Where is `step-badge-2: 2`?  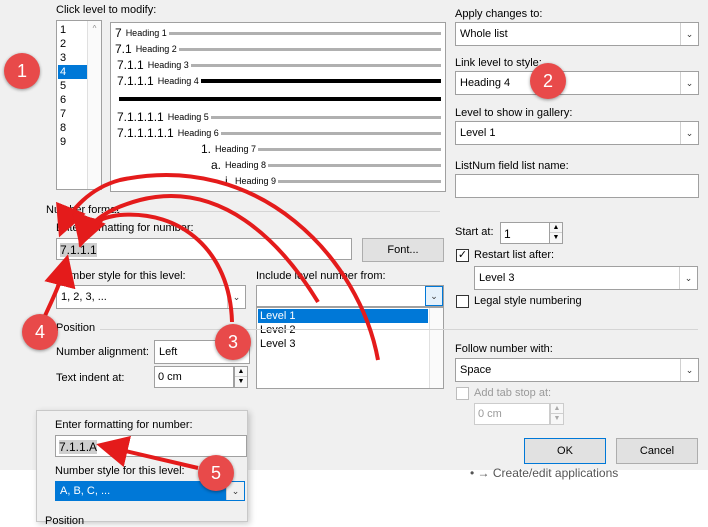
step-badge-2: 2 is located at coordinates (548, 81).